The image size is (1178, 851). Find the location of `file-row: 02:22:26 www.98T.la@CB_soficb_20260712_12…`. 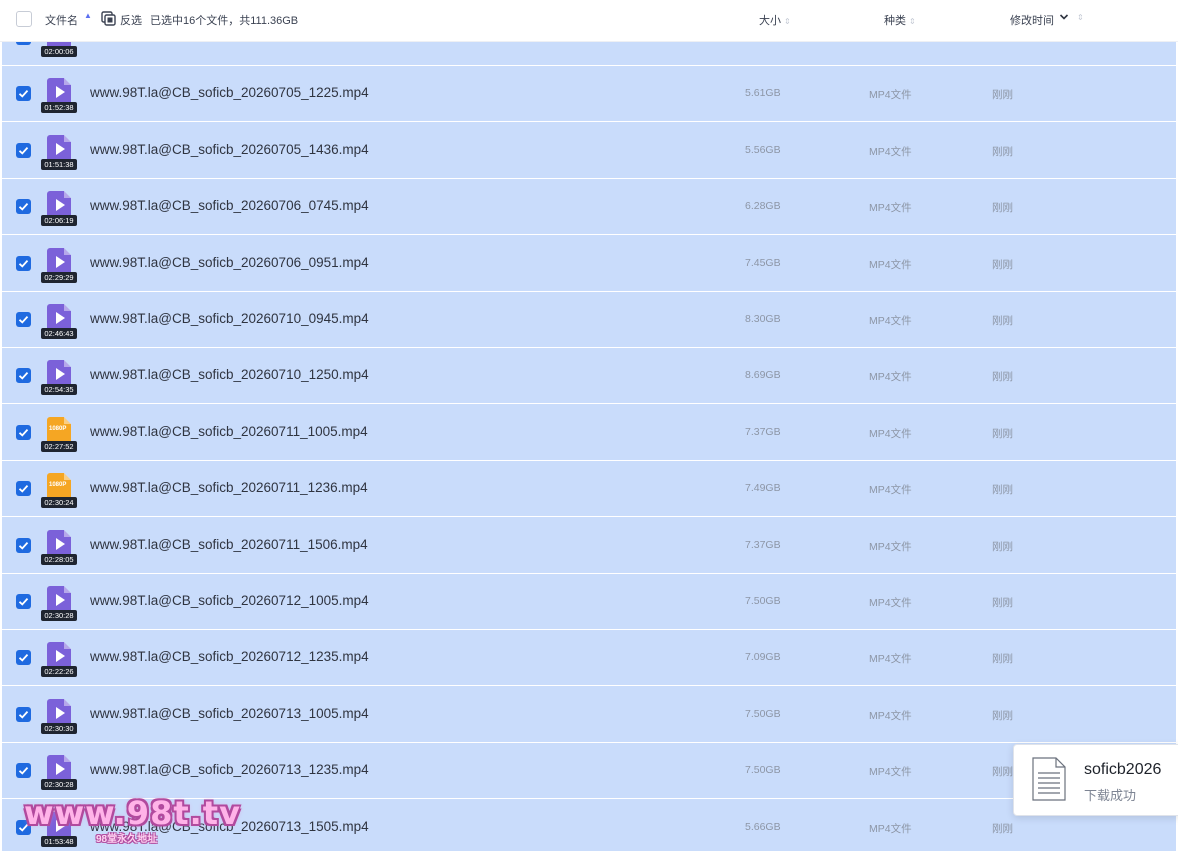

file-row: 02:22:26 www.98T.la@CB_soficb_20260712_12… is located at coordinates (589, 658).